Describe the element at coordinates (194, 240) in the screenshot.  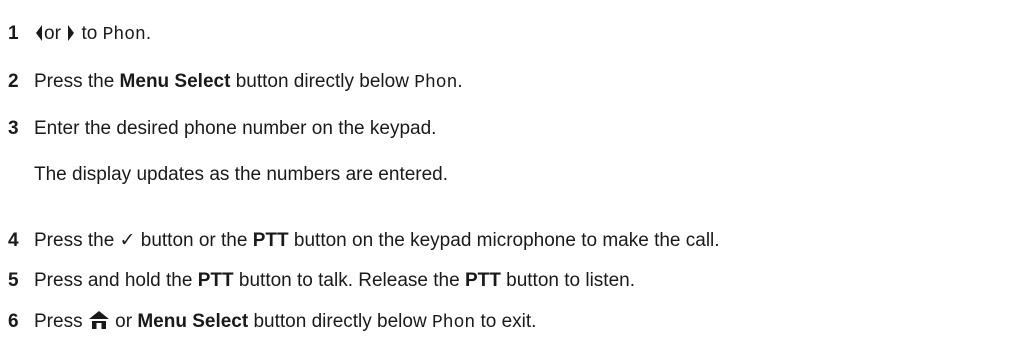
I see `step-text: button or the` at that location.